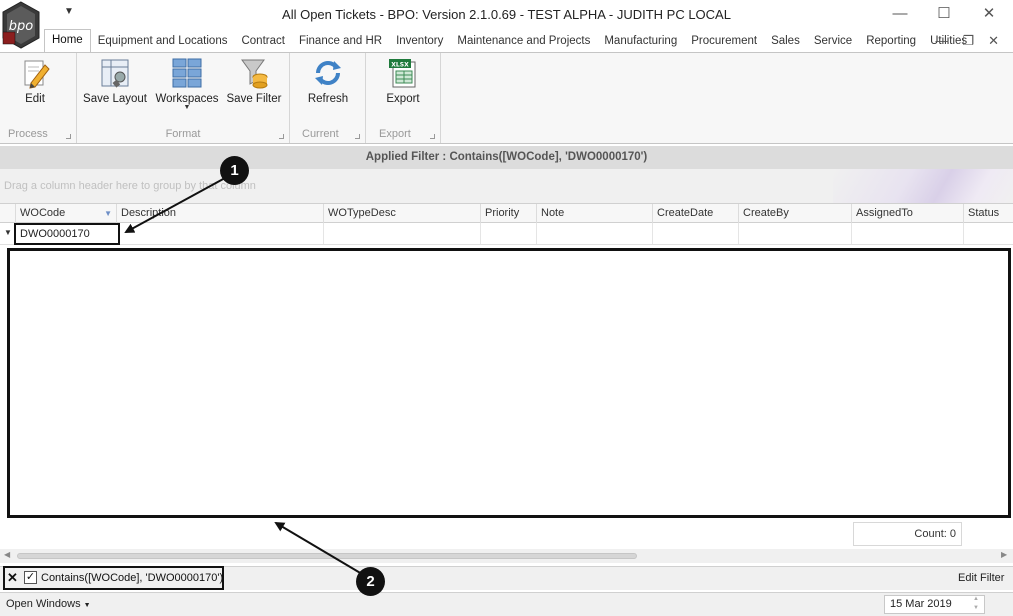 The height and width of the screenshot is (616, 1013). Describe the element at coordinates (370, 581) in the screenshot. I see `callout-badge-2: 2` at that location.